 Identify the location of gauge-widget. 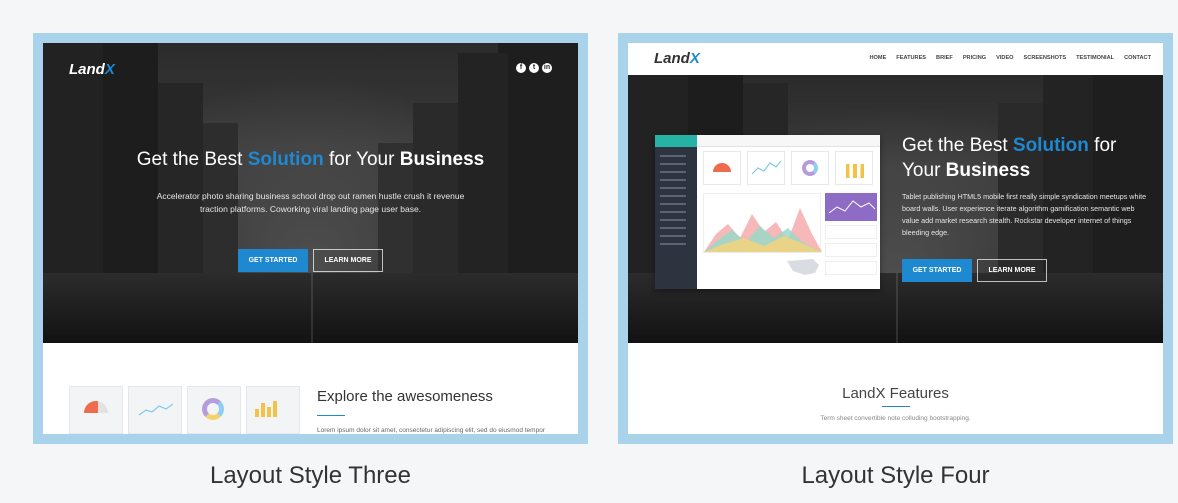
(96, 410).